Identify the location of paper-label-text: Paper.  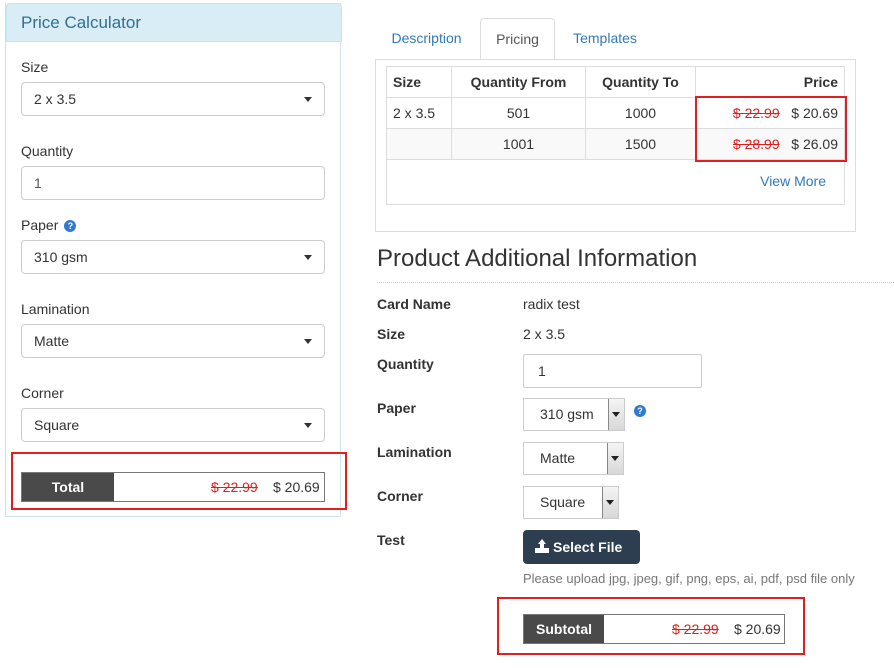
(40, 225).